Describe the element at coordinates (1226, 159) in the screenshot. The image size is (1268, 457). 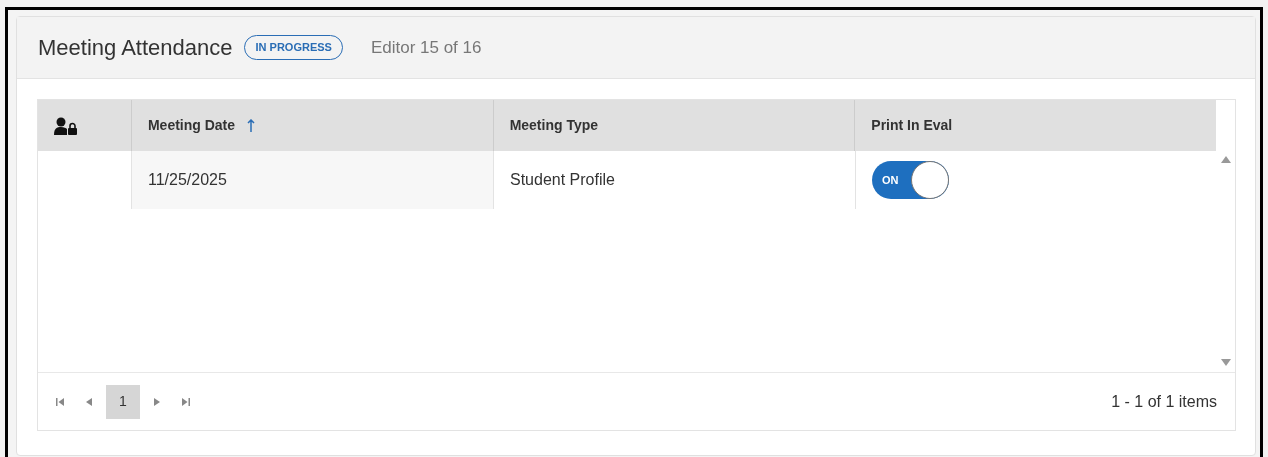
I see `scroll-up-icon` at that location.